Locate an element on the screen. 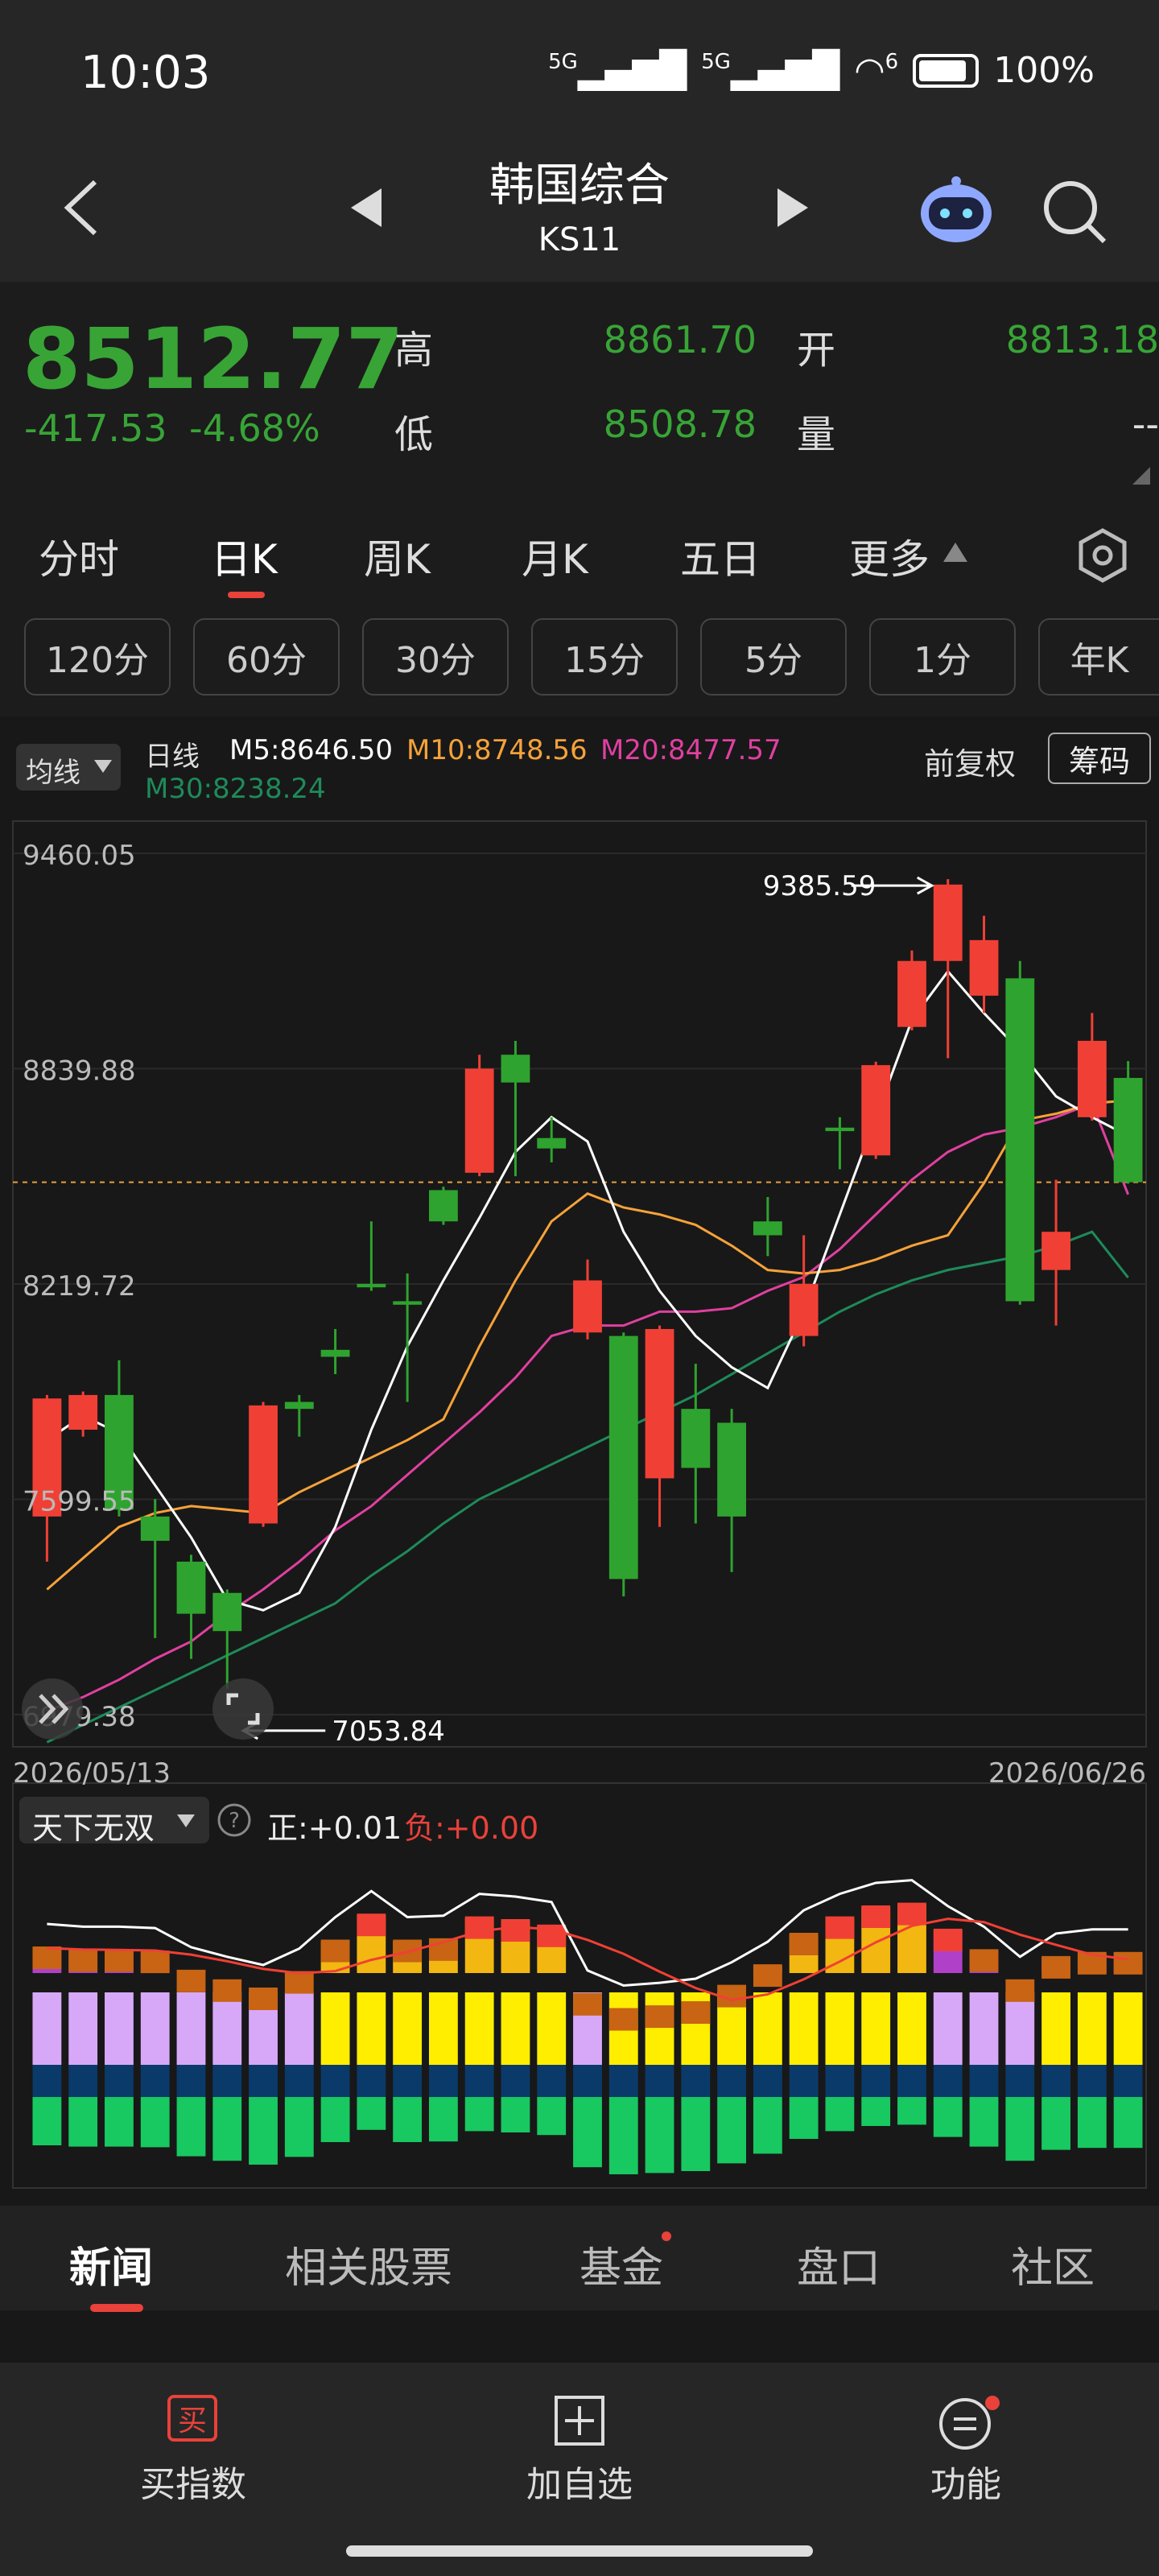 The image size is (1159, 2576). back-icon is located at coordinates (80, 207).